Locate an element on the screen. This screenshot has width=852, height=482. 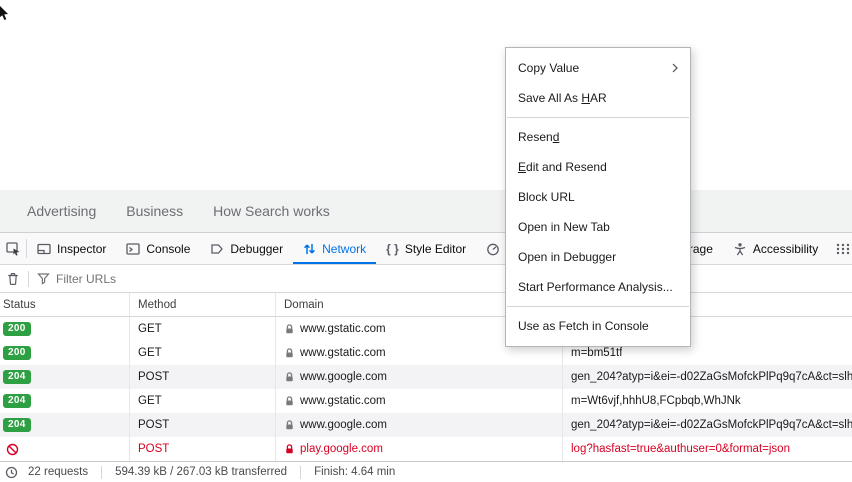
menu-item-label: Save All As HAR is located at coordinates (562, 98).